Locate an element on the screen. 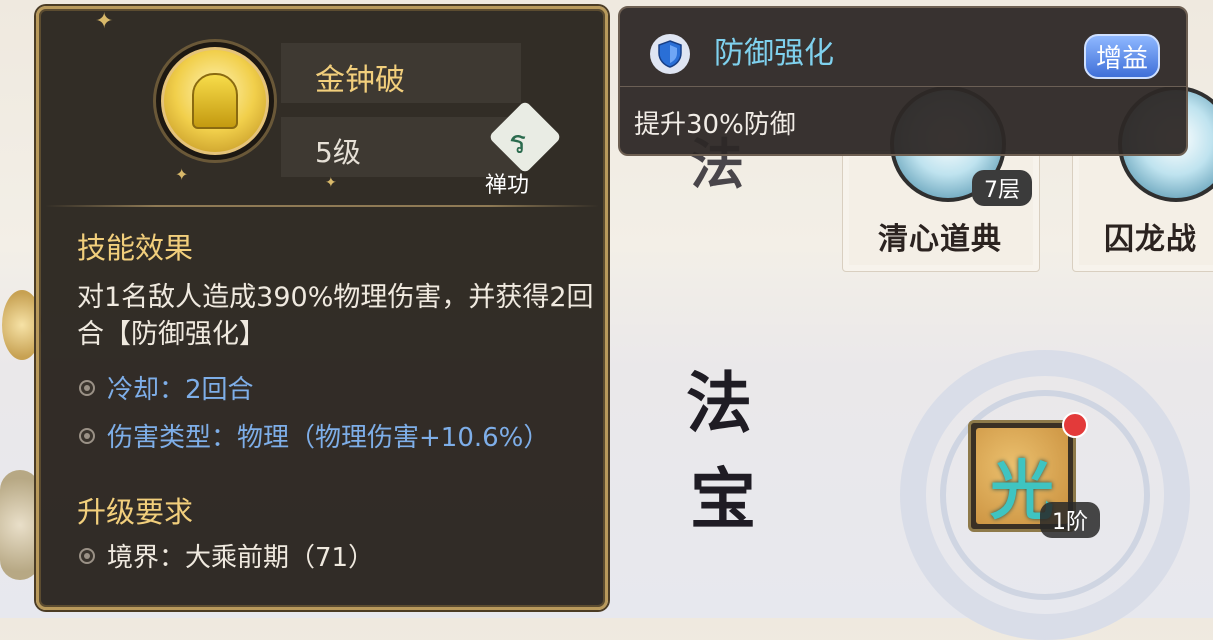  bell-icon is located at coordinates (215, 101).